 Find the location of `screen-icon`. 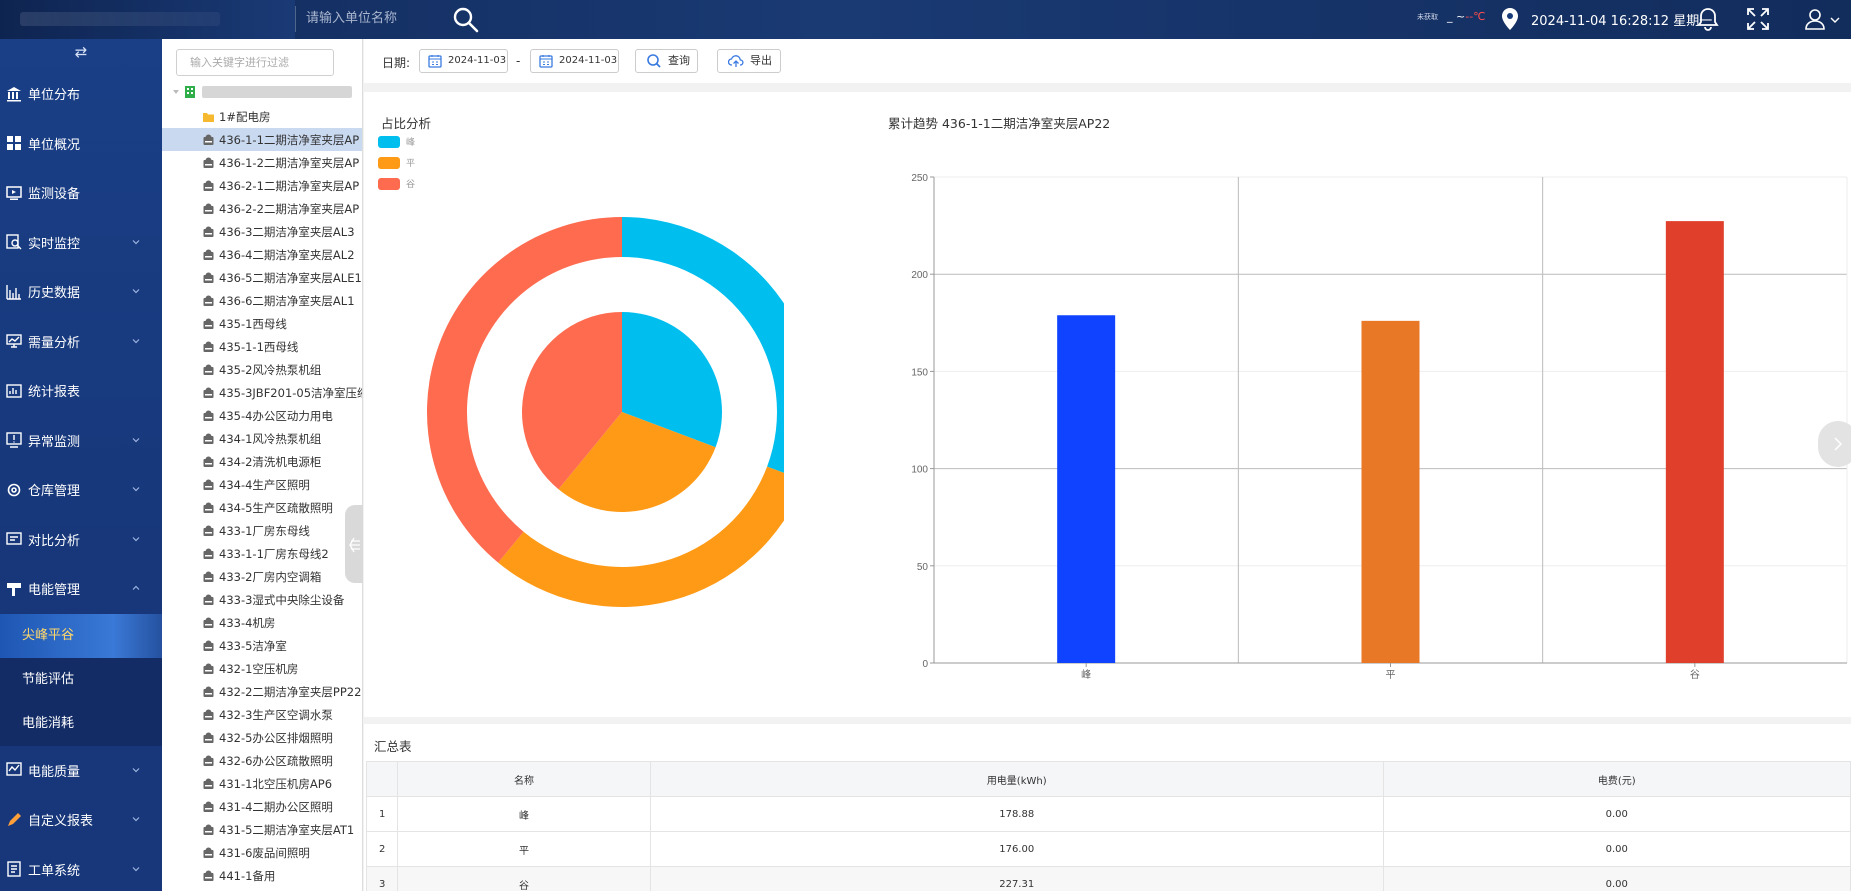

screen-icon is located at coordinates (14, 341).